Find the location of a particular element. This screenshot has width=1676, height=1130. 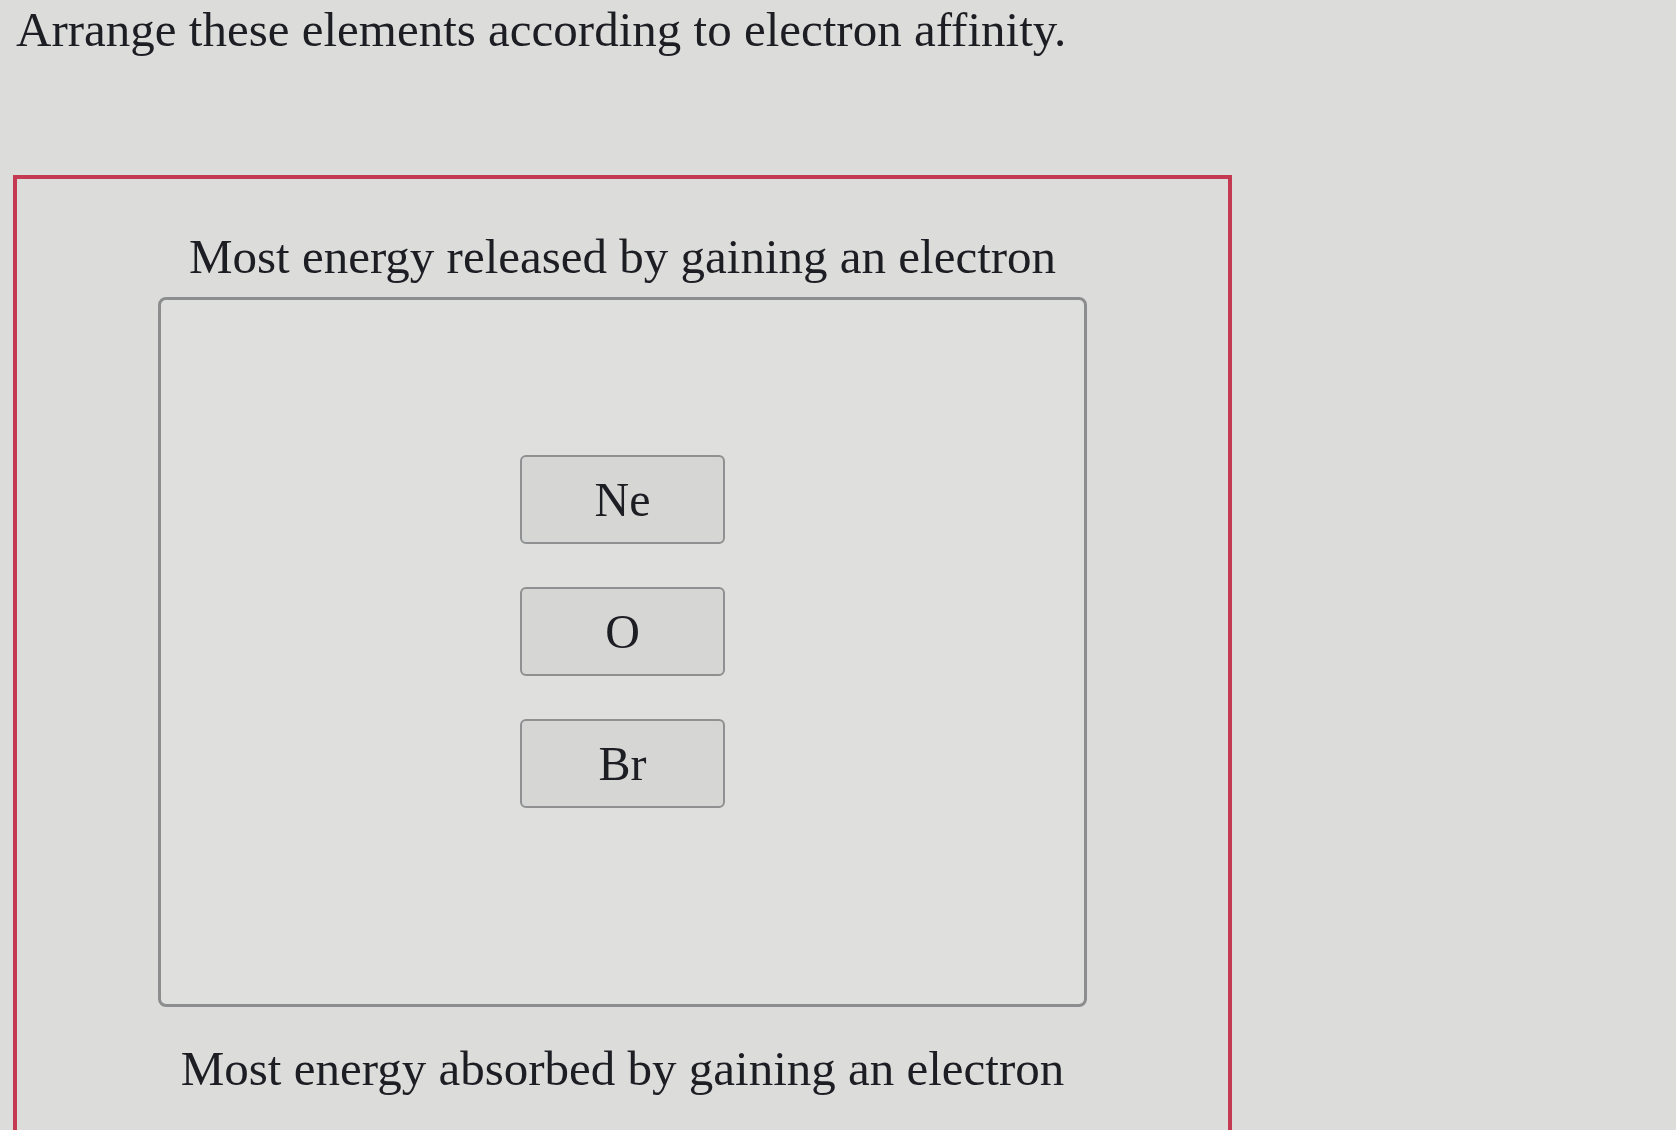

element-tile: O is located at coordinates (622, 631).